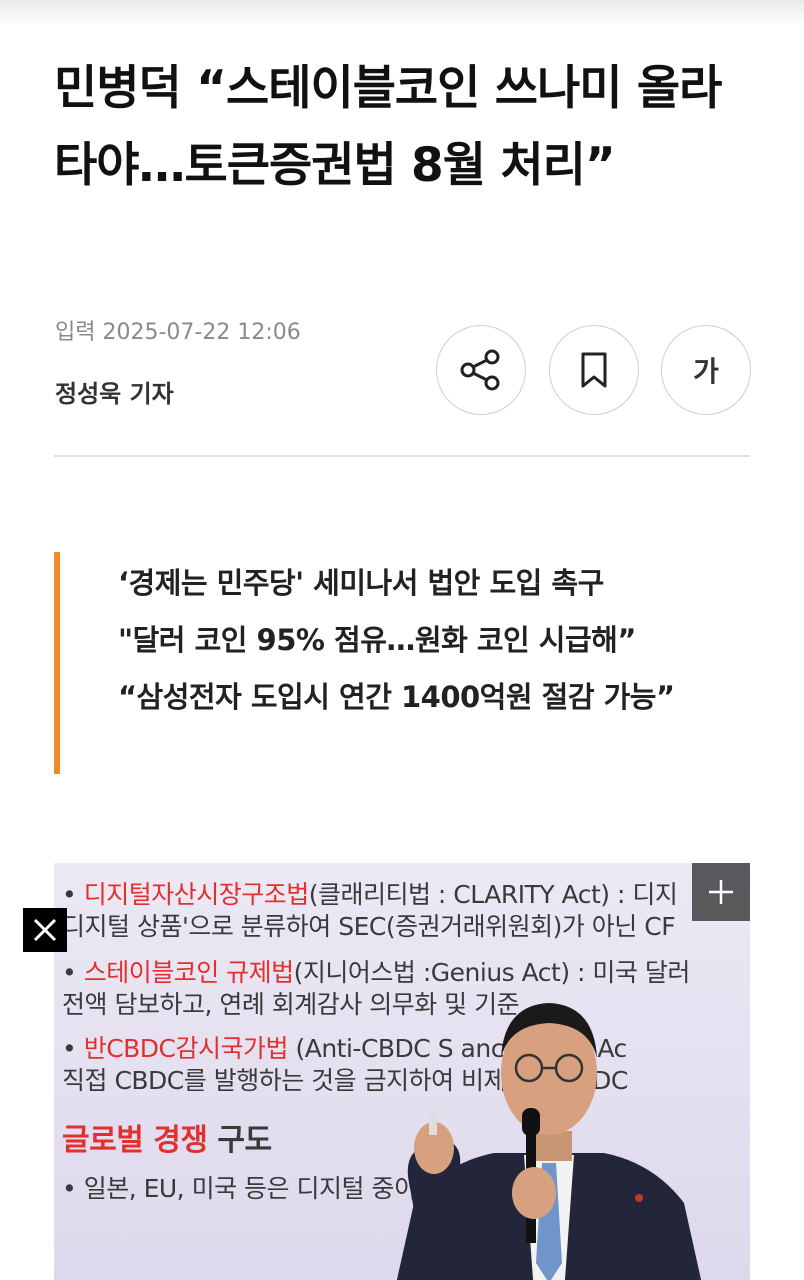  Describe the element at coordinates (396, 697) in the screenshot. I see `summary-line: “삼성전자 도입시 연간 1400억원 절감 가능”` at that location.